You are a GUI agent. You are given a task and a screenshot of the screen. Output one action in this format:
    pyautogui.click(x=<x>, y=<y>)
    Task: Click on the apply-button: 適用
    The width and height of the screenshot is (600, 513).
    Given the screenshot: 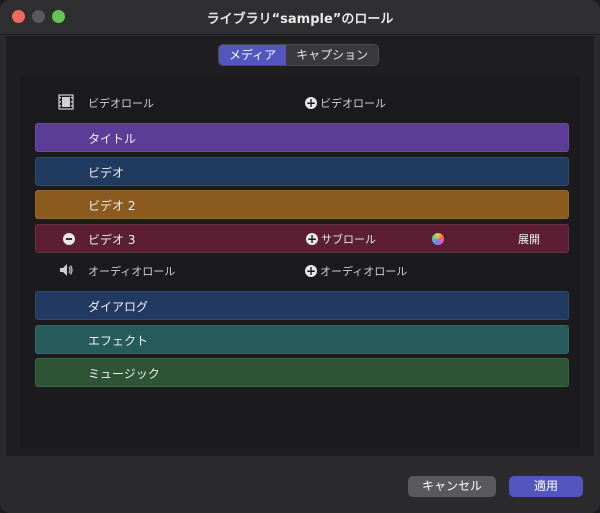 What is the action you would take?
    pyautogui.click(x=546, y=486)
    